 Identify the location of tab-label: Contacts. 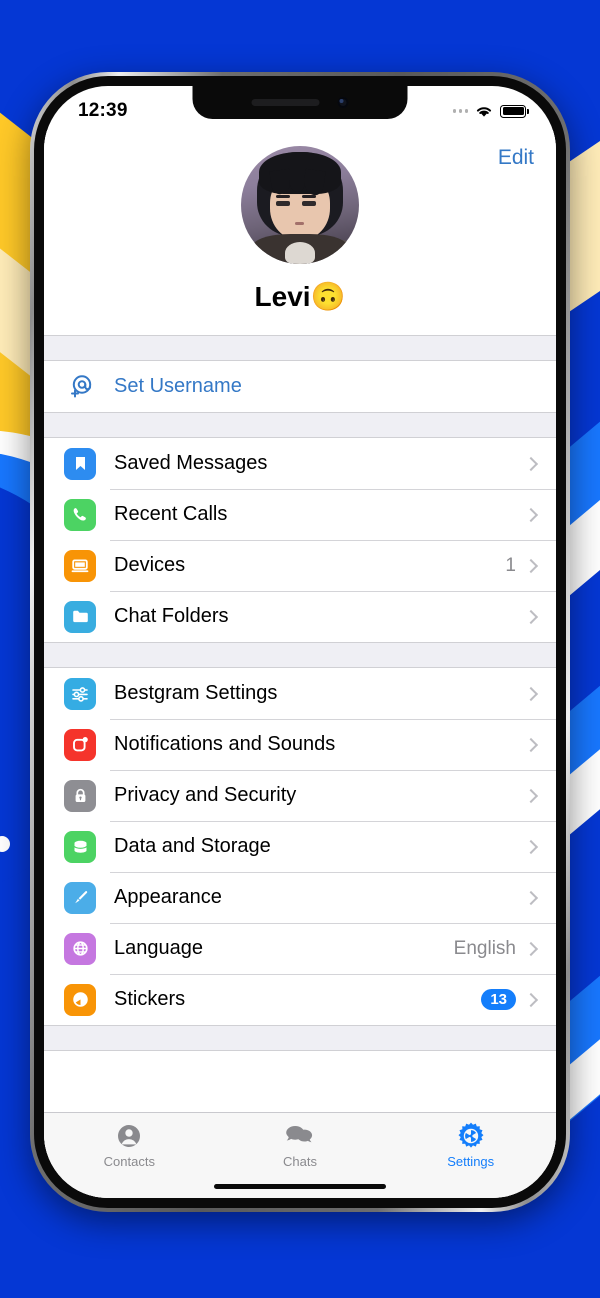
(129, 1161).